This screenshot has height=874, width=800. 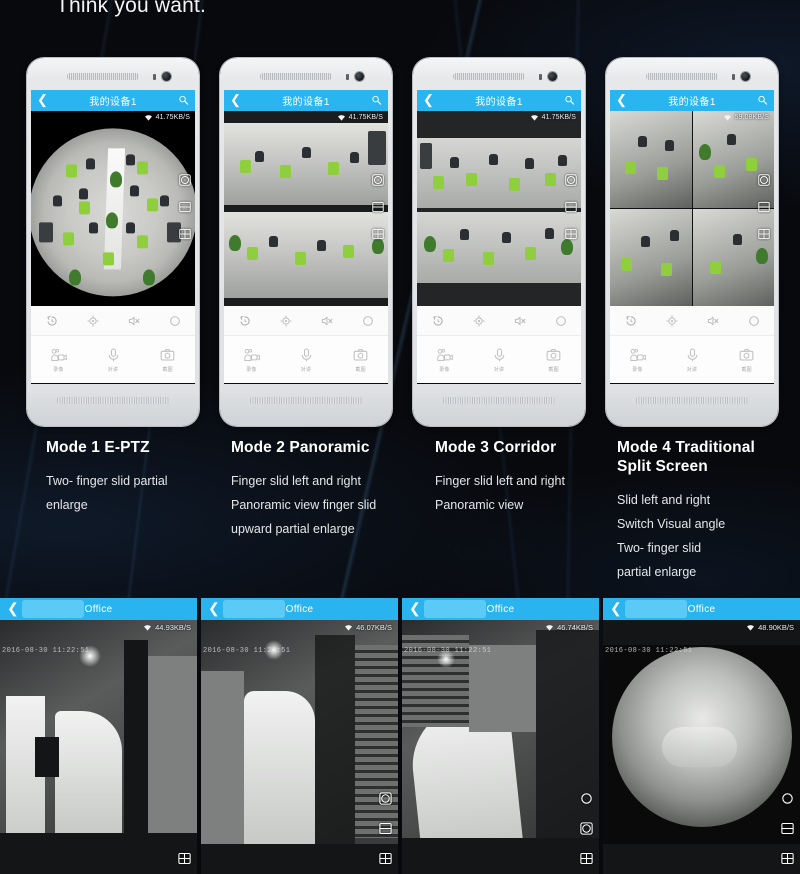 I want to click on snapshot-button-3: 截图, so click(x=553, y=360).